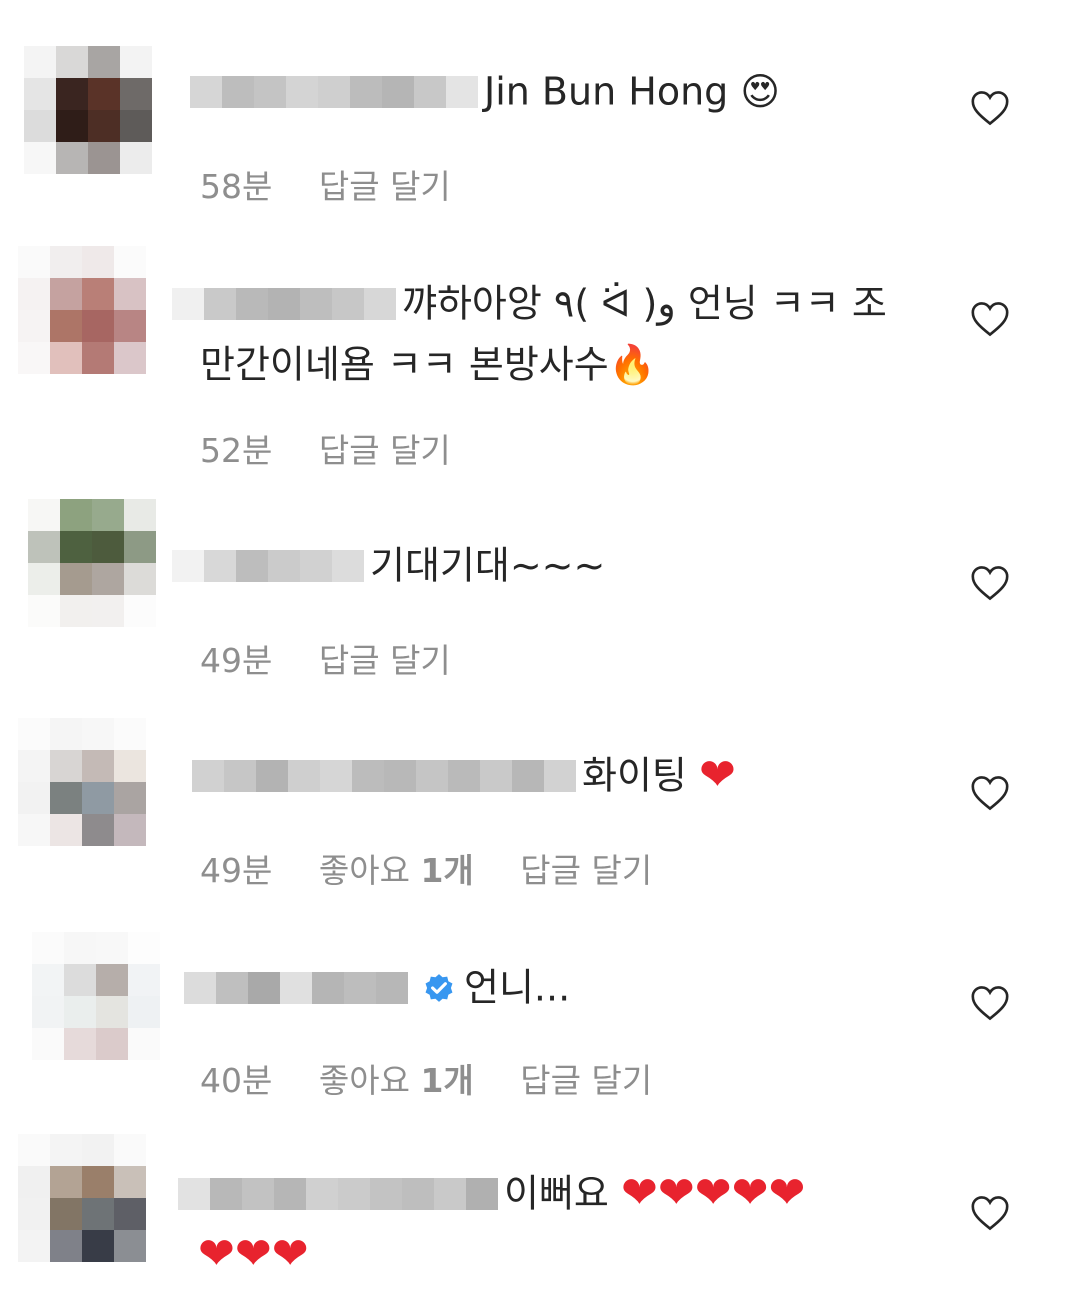 The width and height of the screenshot is (1080, 1304). I want to click on red-heart-emoji: ❤, so click(717, 775).